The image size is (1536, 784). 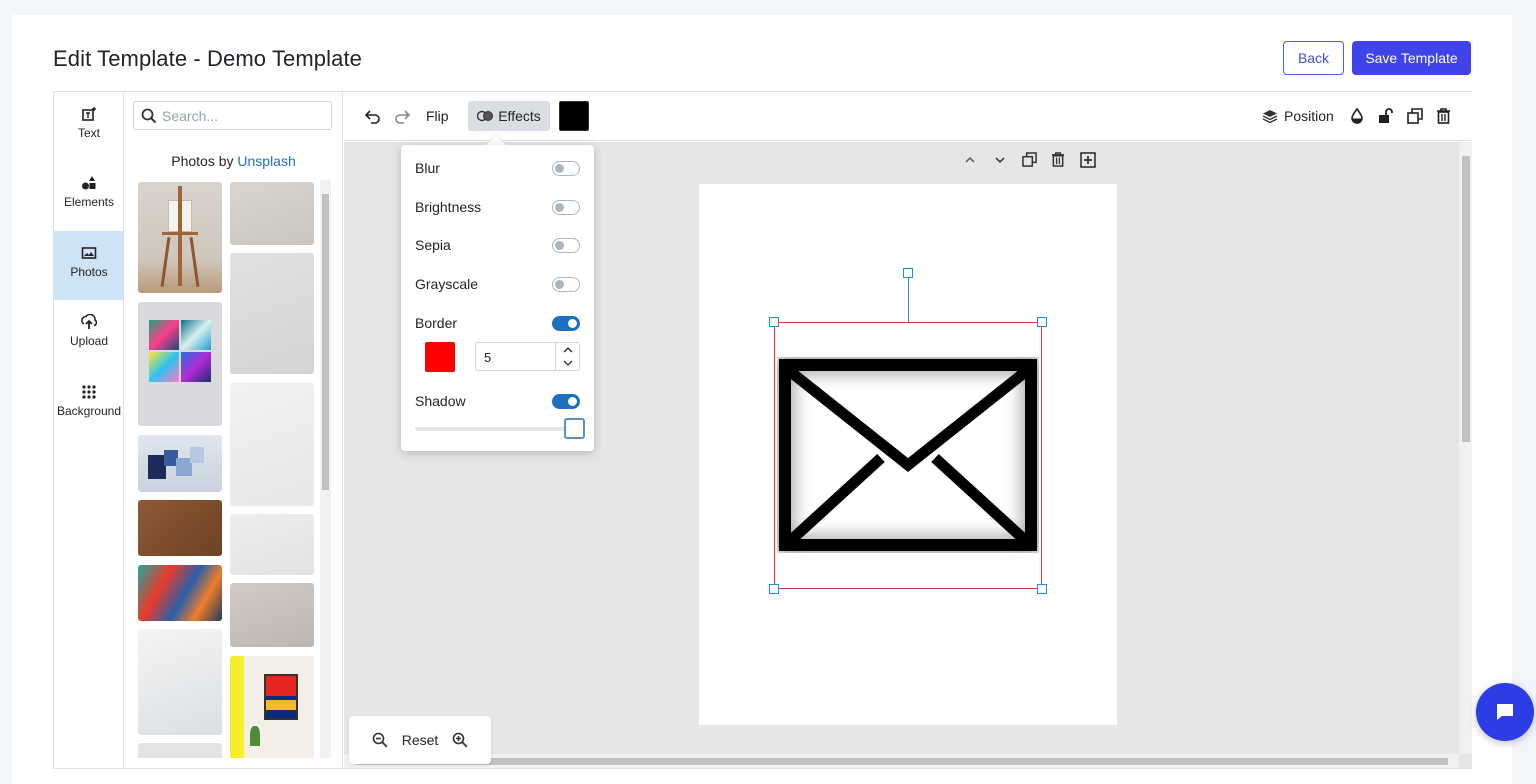 I want to click on tool-photos-label: Photos, so click(x=89, y=272).